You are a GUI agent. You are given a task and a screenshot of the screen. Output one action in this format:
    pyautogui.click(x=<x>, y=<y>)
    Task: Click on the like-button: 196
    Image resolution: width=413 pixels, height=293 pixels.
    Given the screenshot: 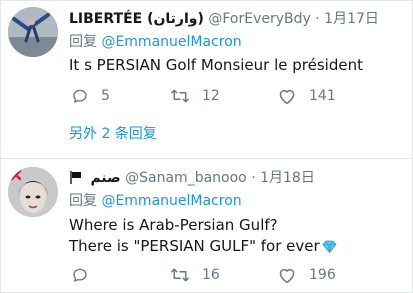 What is the action you would take?
    pyautogui.click(x=306, y=275)
    